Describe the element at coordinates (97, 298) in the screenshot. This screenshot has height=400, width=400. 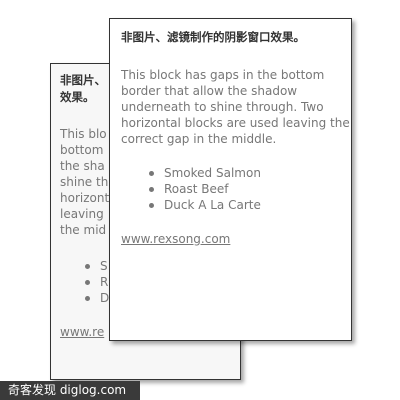
I see `list-item: D` at that location.